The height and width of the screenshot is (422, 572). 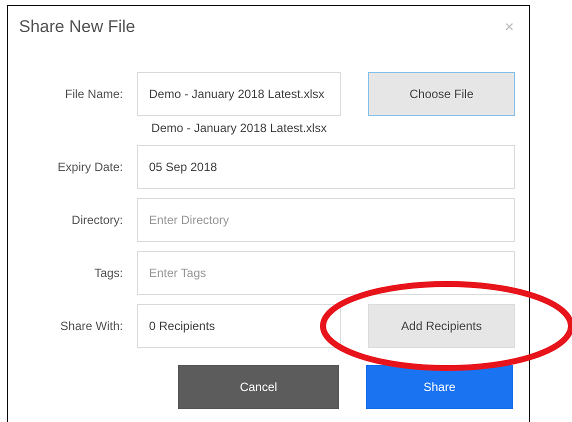 What do you see at coordinates (93, 94) in the screenshot?
I see `field-label: File Name:` at bounding box center [93, 94].